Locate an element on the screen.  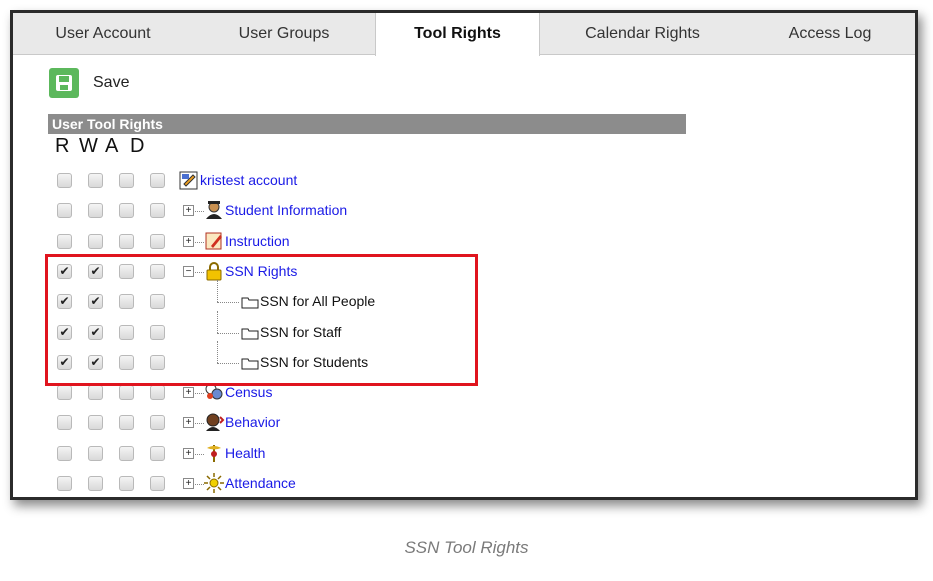
tree-node-label: Census is located at coordinates (248, 392).